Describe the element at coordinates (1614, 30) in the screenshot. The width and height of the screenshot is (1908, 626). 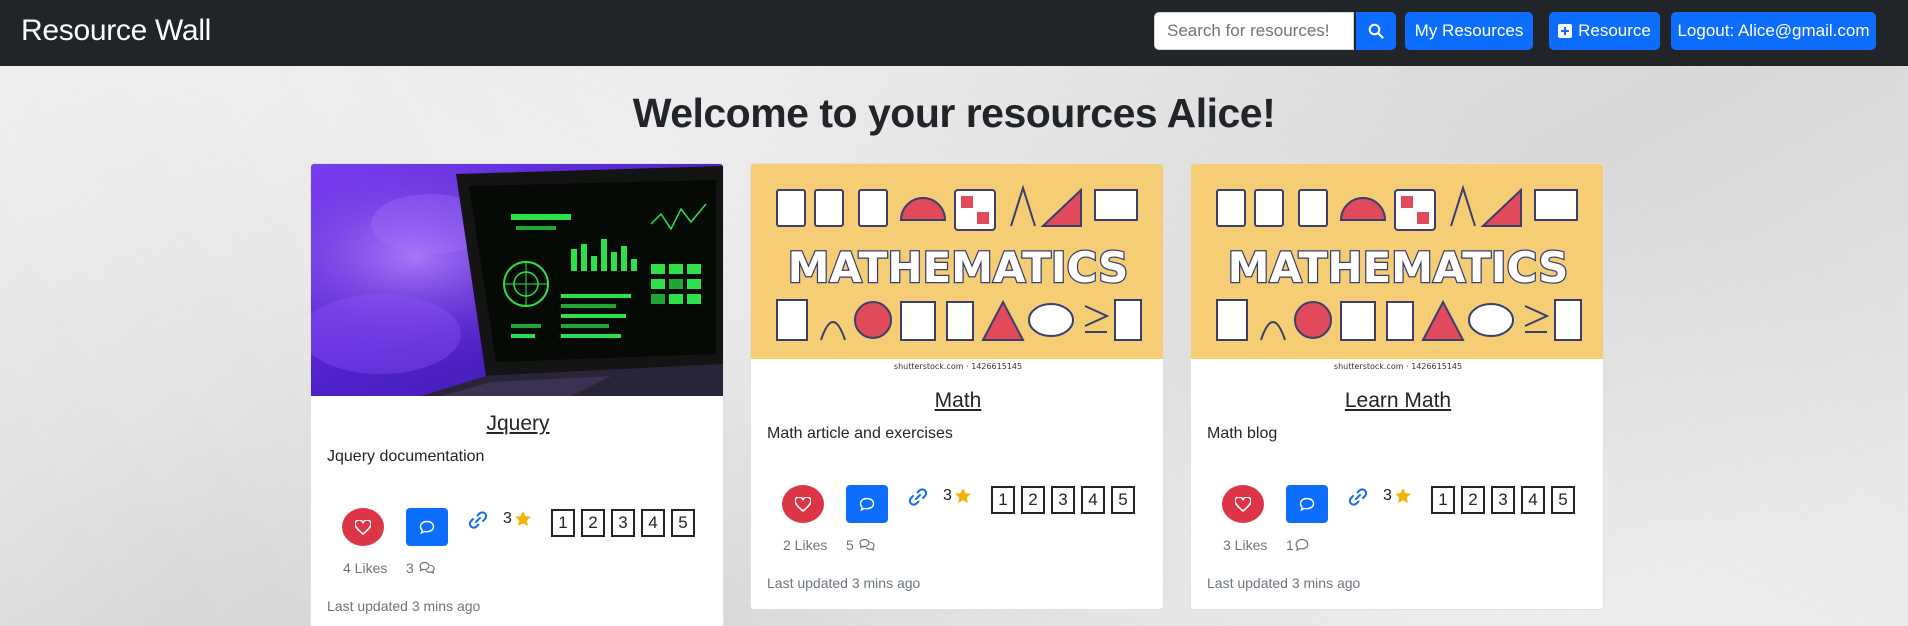
I see `add-resource-label: Resource` at that location.